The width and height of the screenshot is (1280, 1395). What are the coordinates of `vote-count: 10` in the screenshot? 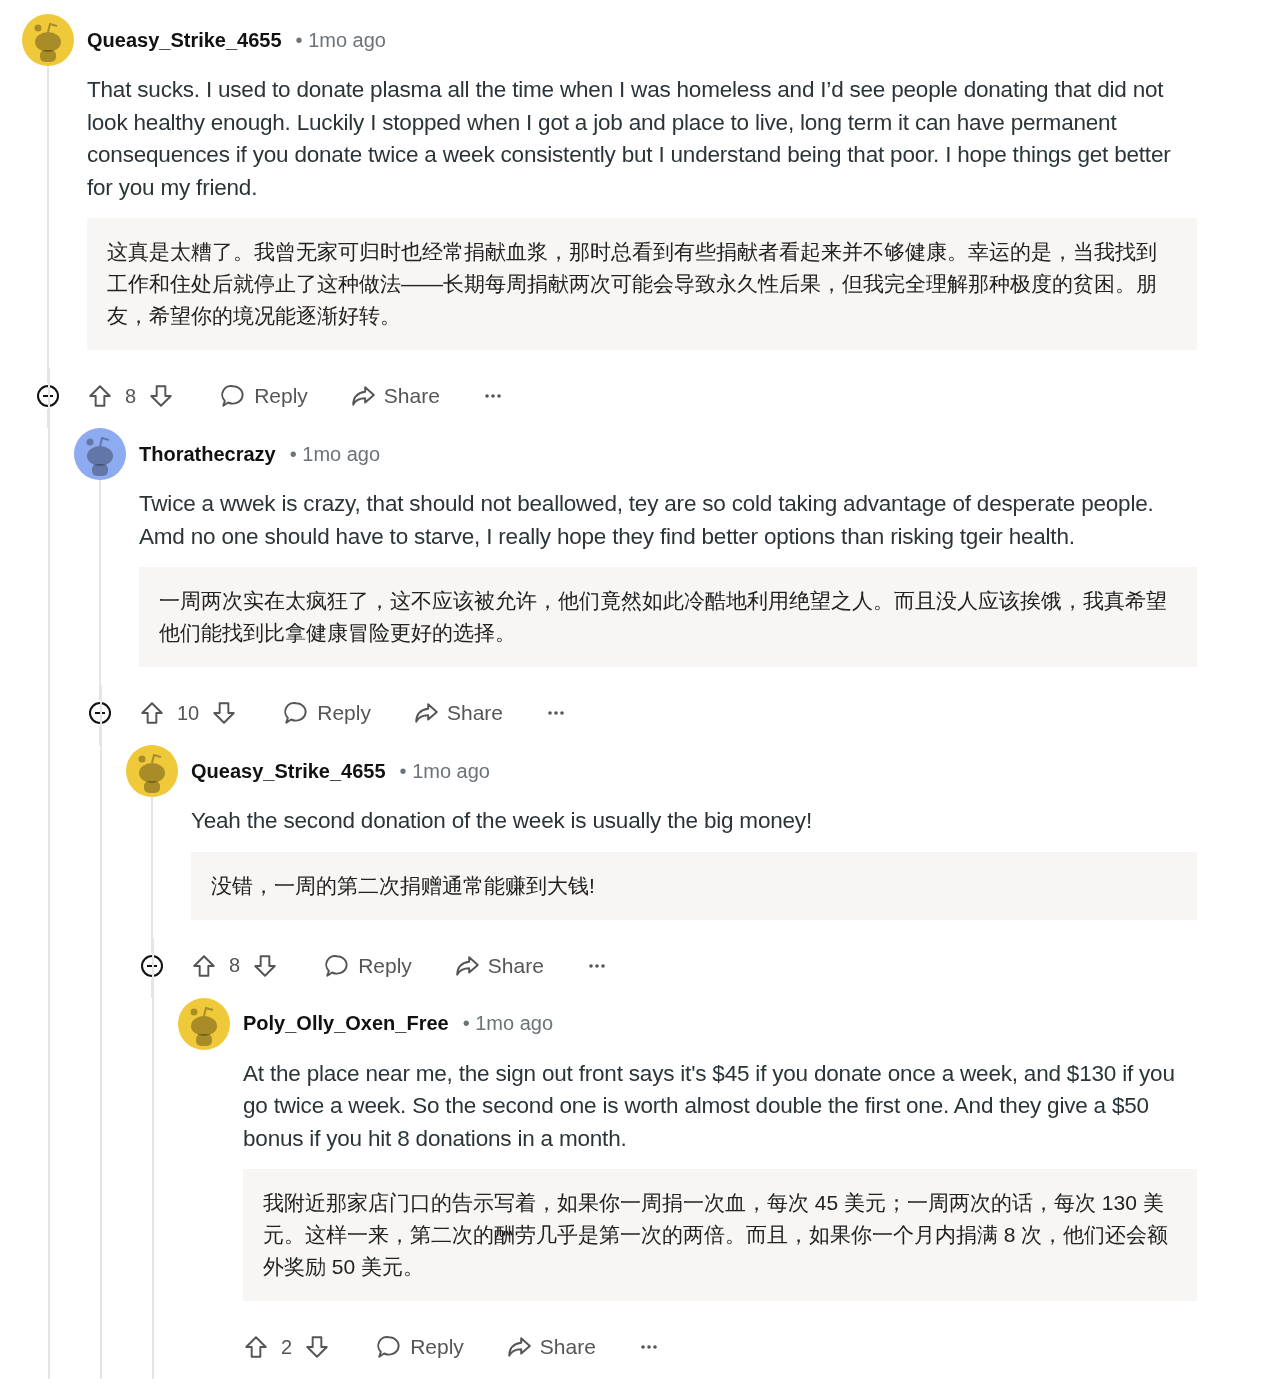 It's located at (188, 713).